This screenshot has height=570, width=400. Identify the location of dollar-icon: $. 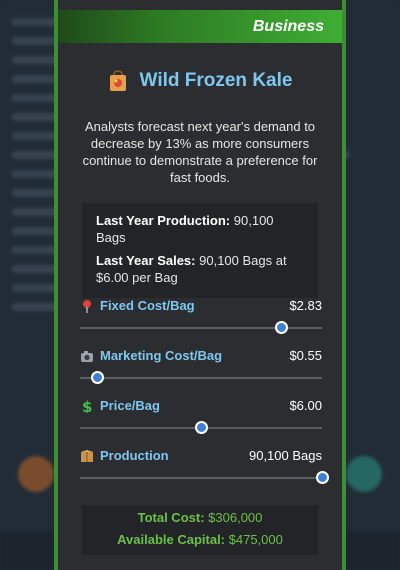
(87, 407).